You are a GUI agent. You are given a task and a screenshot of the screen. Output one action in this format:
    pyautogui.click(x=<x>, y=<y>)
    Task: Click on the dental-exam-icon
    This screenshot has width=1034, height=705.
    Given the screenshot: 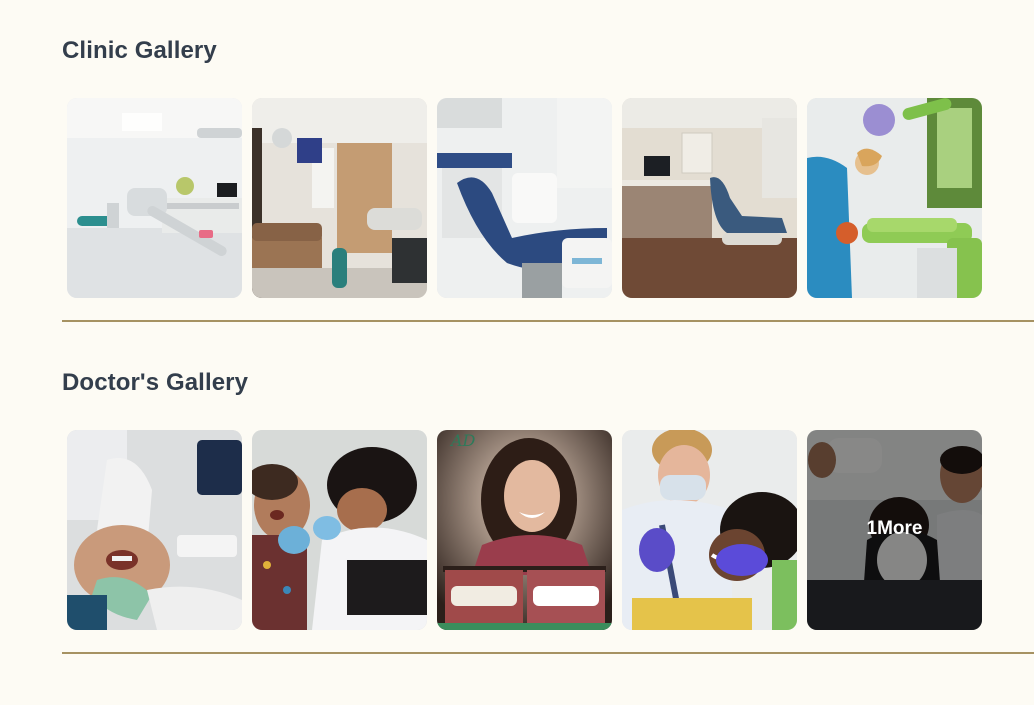 What is the action you would take?
    pyautogui.click(x=154, y=530)
    